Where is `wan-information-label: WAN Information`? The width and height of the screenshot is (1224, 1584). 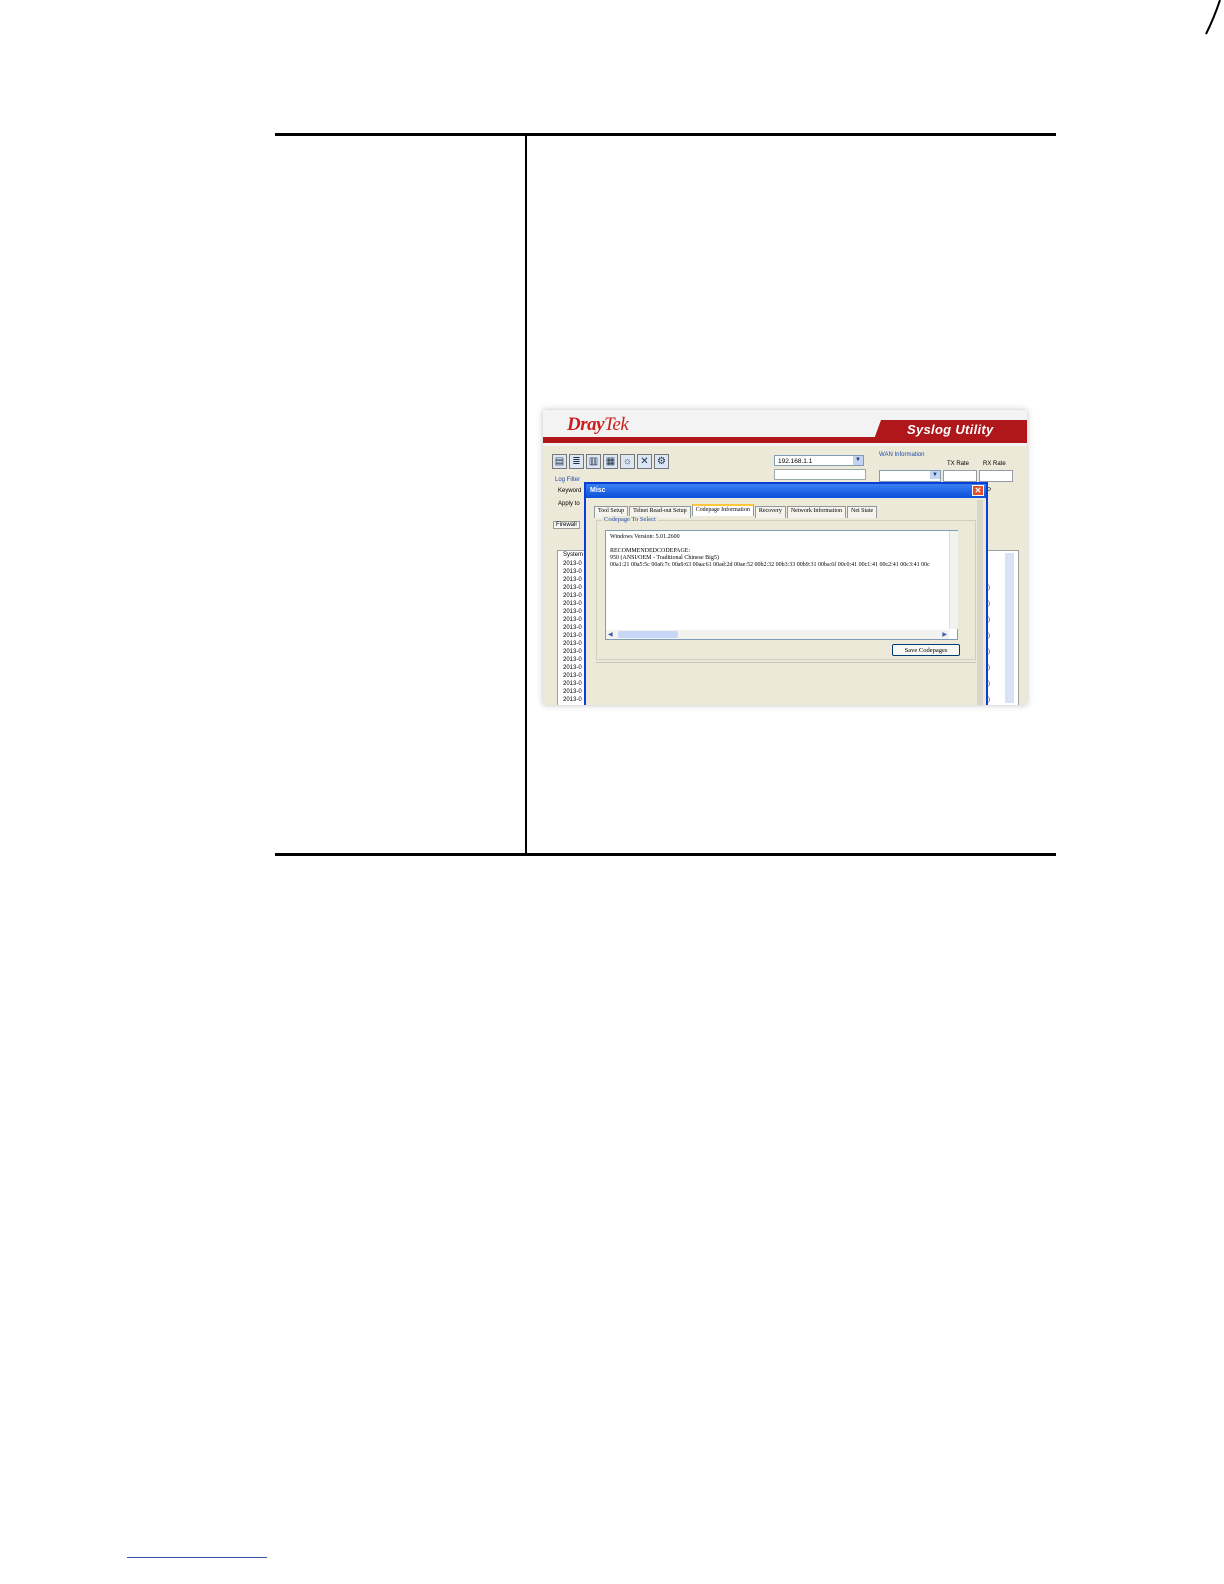
wan-information-label: WAN Information is located at coordinates (902, 455).